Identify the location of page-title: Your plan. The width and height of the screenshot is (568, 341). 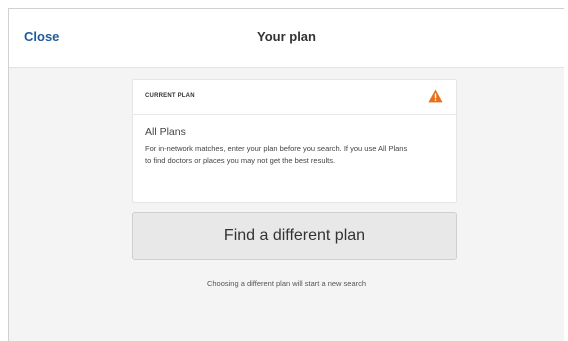
(286, 36).